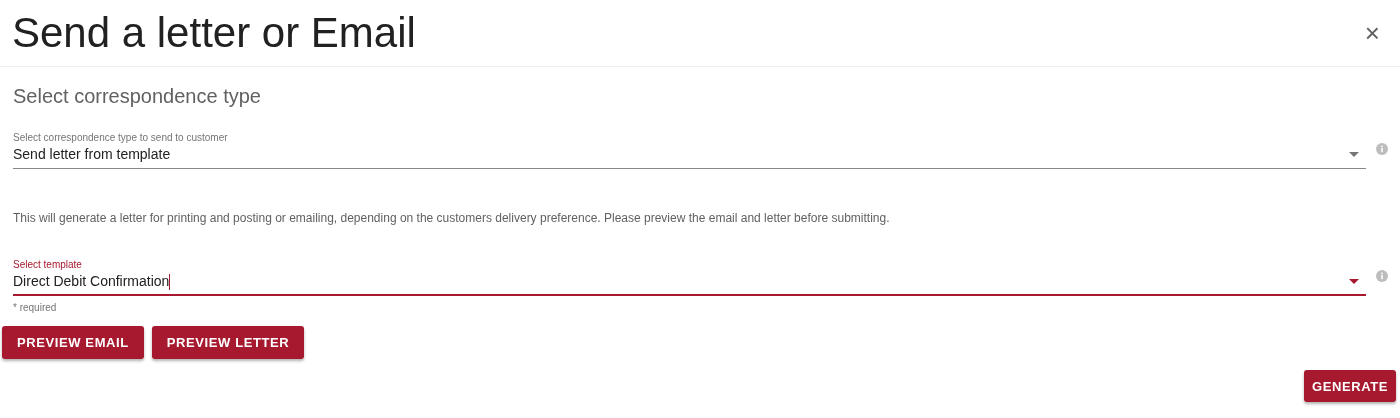  Describe the element at coordinates (689, 277) in the screenshot. I see `select-field: Select template Direct Debit Confirmation` at that location.